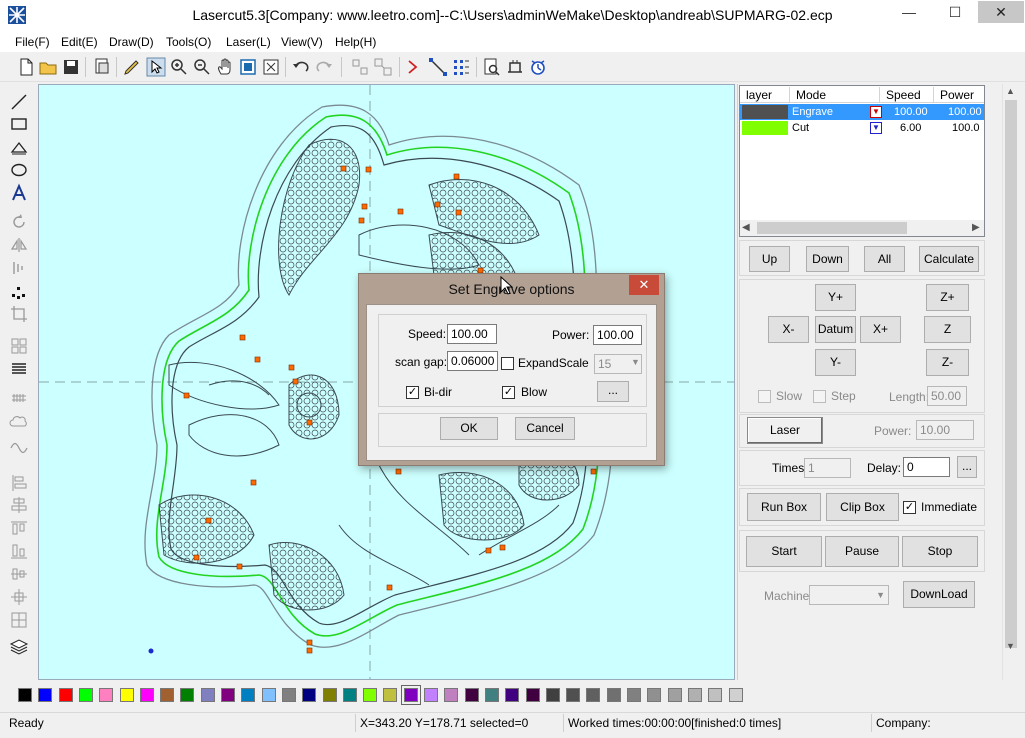 The image size is (1025, 738). Describe the element at coordinates (360, 67) in the screenshot. I see `group-icon` at that location.